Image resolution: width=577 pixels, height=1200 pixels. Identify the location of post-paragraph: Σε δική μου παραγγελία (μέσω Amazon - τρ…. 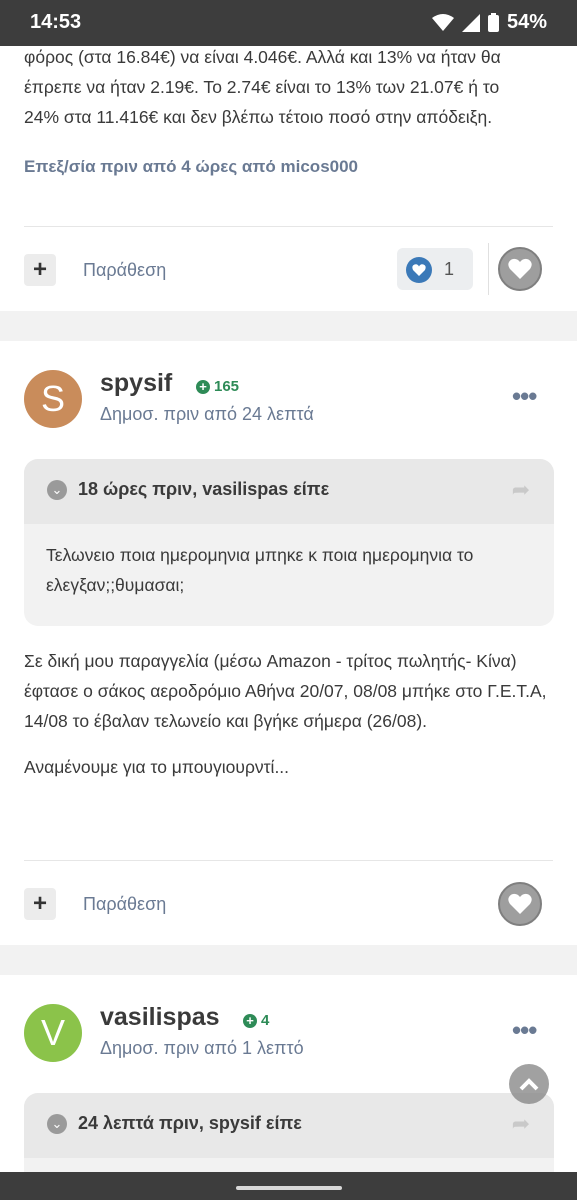
(285, 691).